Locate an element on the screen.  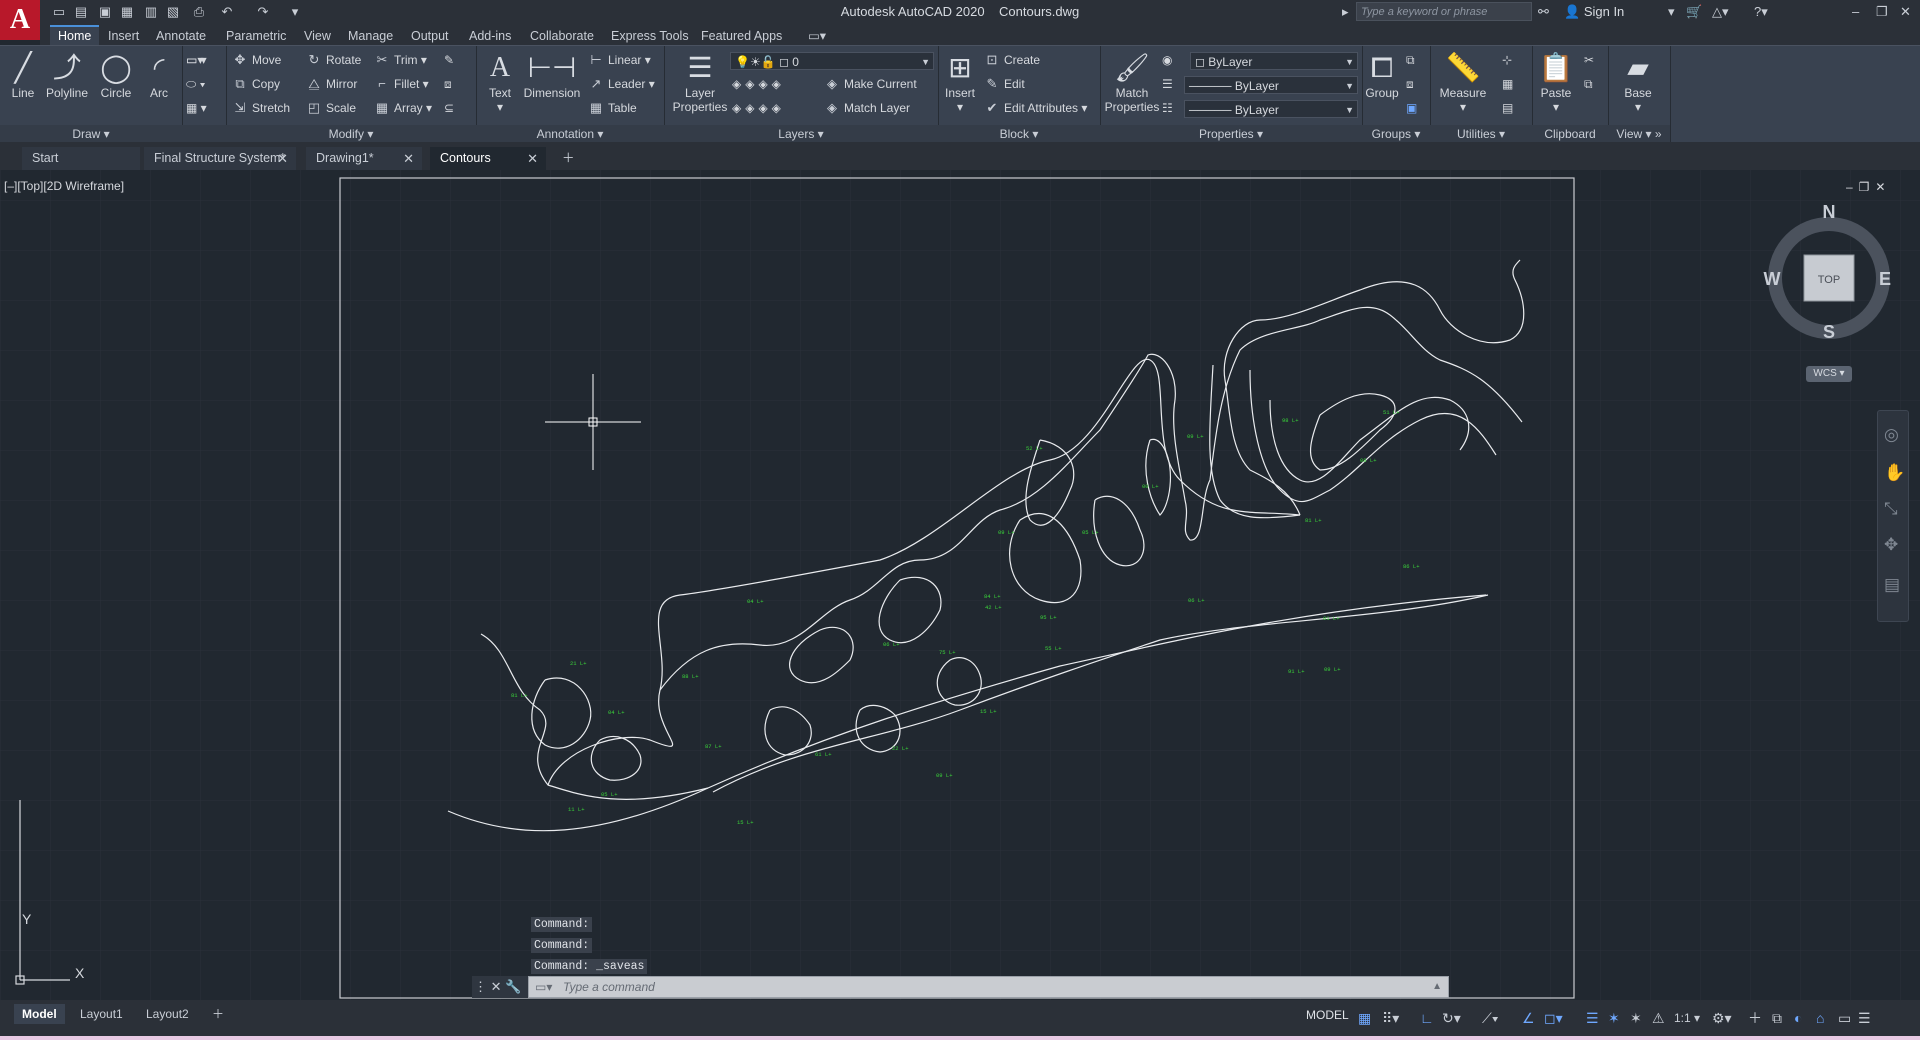
offset-icon: ⊆ is located at coordinates (449, 108).